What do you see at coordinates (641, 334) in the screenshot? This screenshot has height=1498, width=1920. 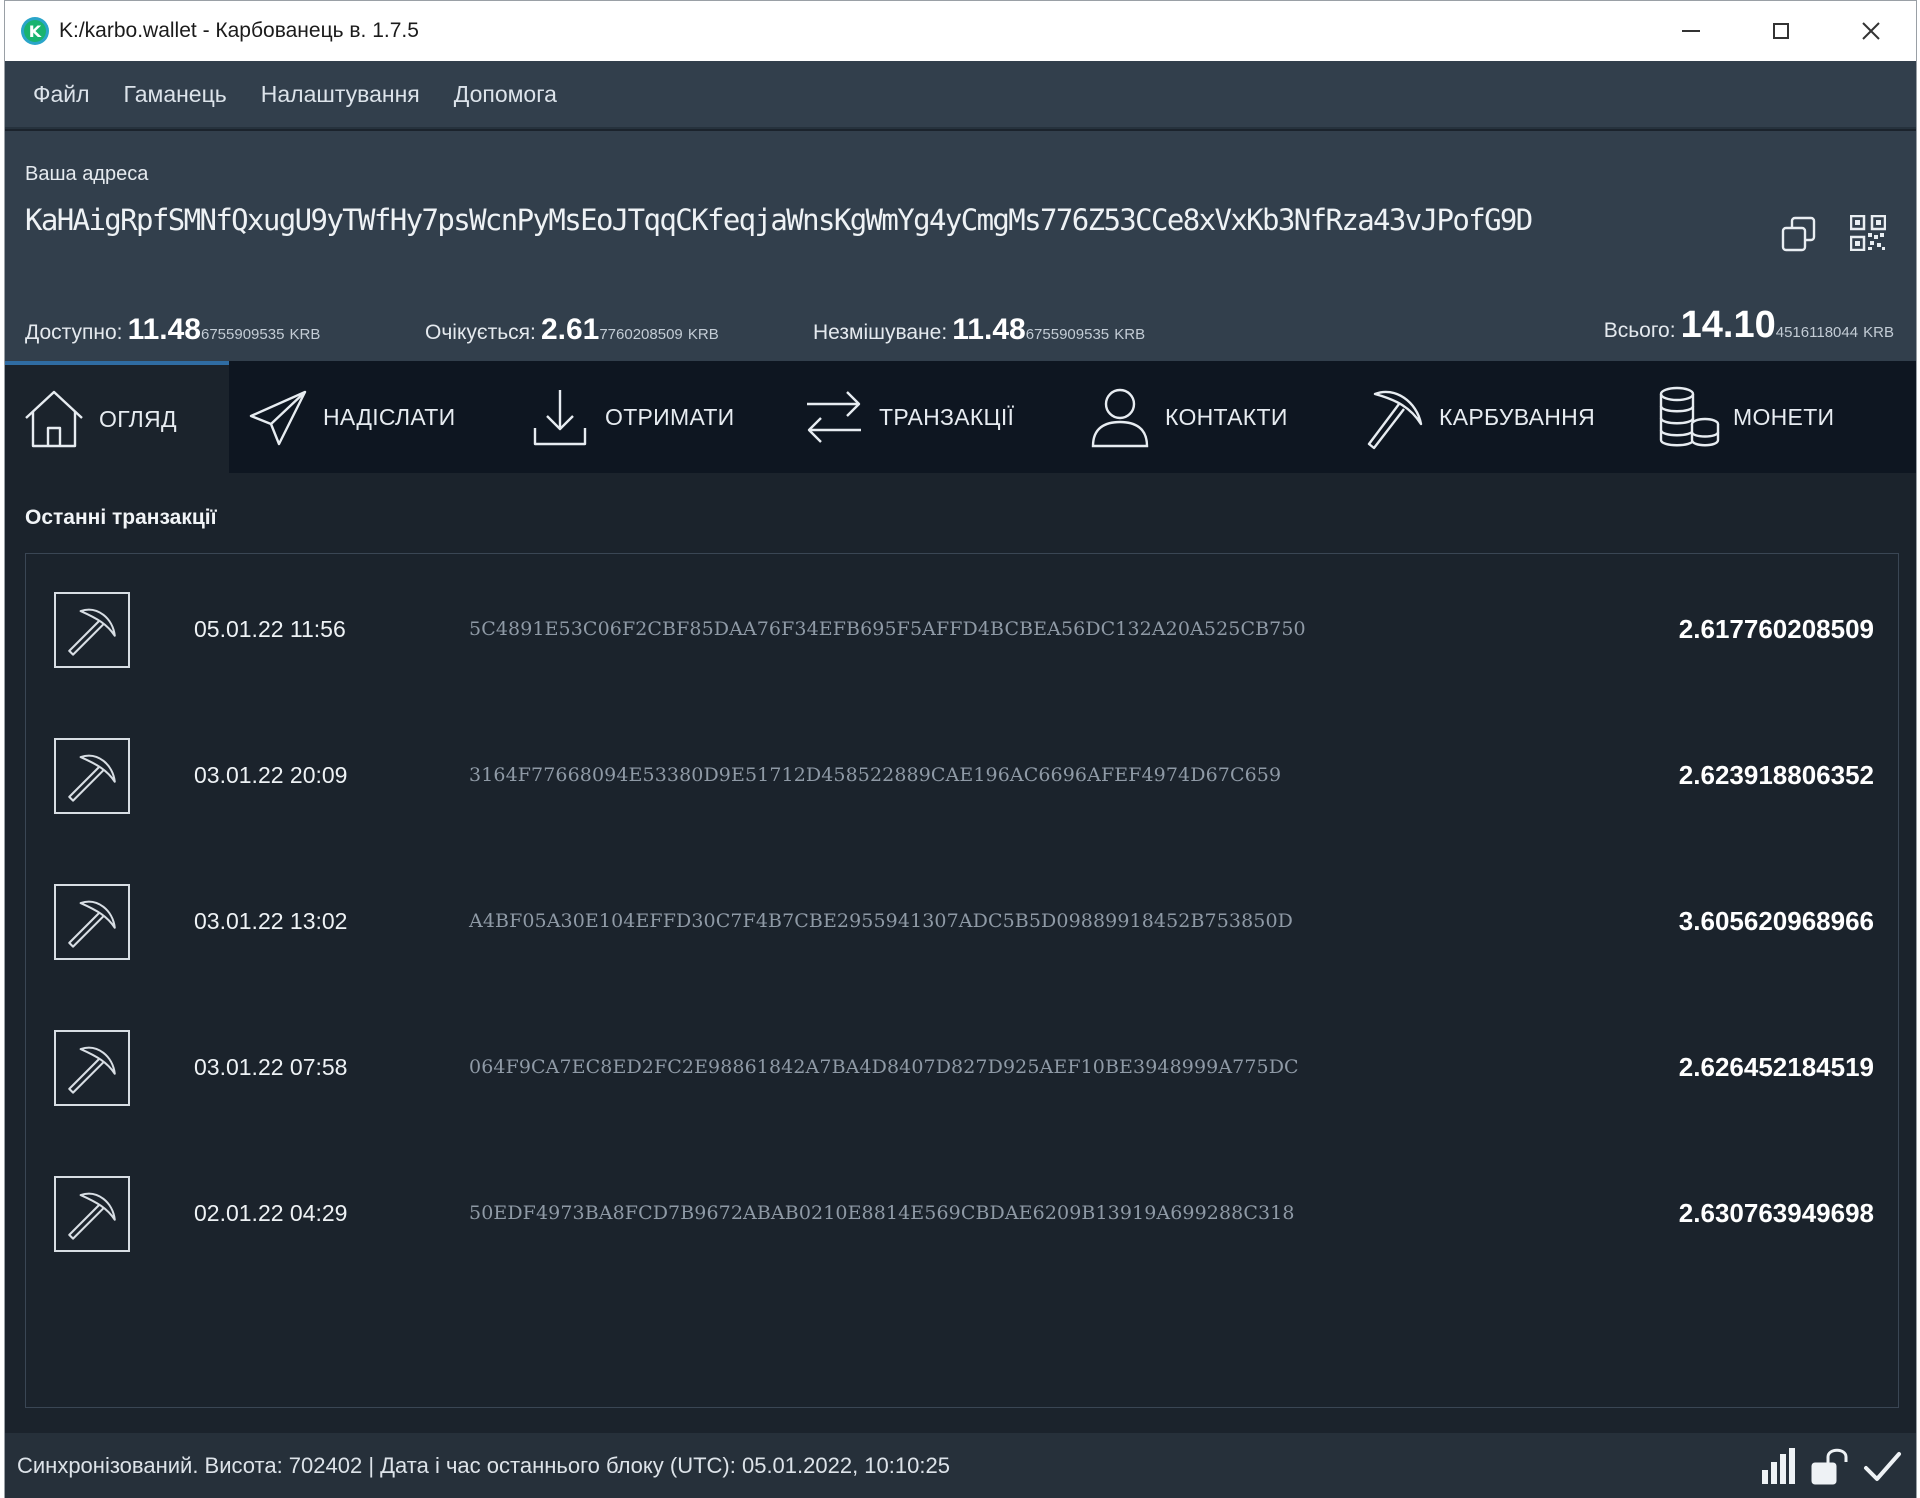 I see `balance-pending-frac: 7760208509` at bounding box center [641, 334].